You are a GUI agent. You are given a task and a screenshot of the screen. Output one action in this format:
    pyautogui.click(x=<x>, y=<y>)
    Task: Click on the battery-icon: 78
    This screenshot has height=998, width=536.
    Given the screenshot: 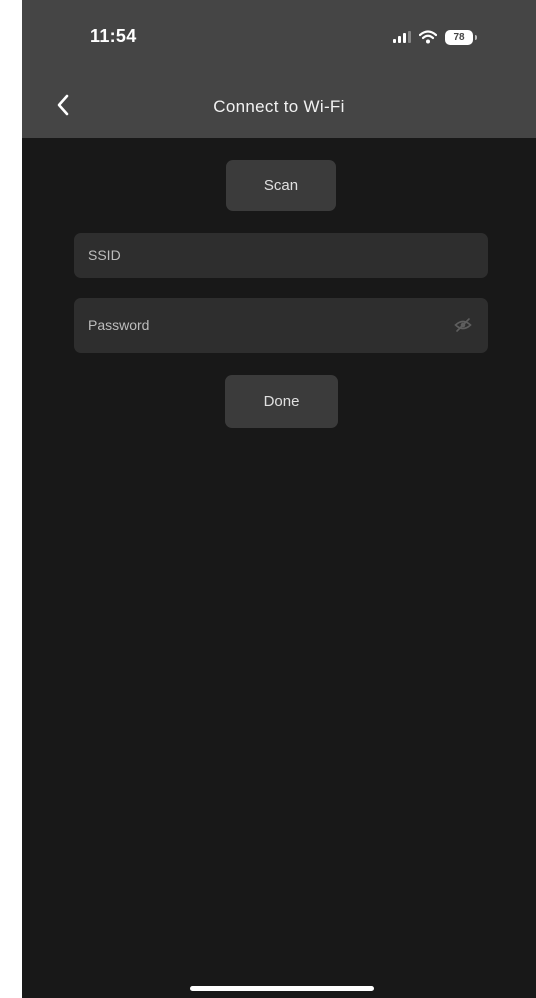 What is the action you would take?
    pyautogui.click(x=461, y=37)
    